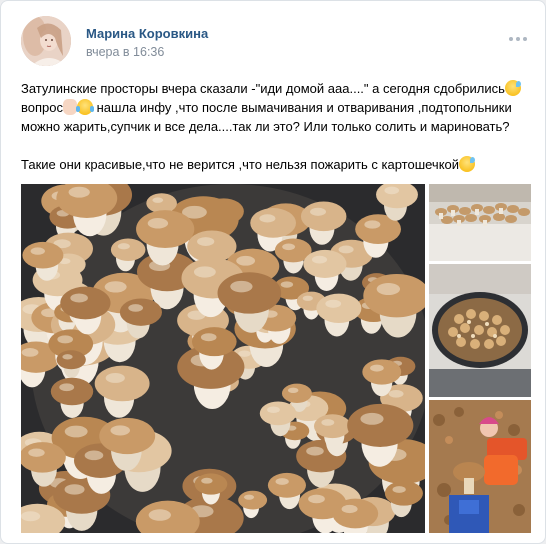  I want to click on mushrooms-table-image, so click(480, 222).